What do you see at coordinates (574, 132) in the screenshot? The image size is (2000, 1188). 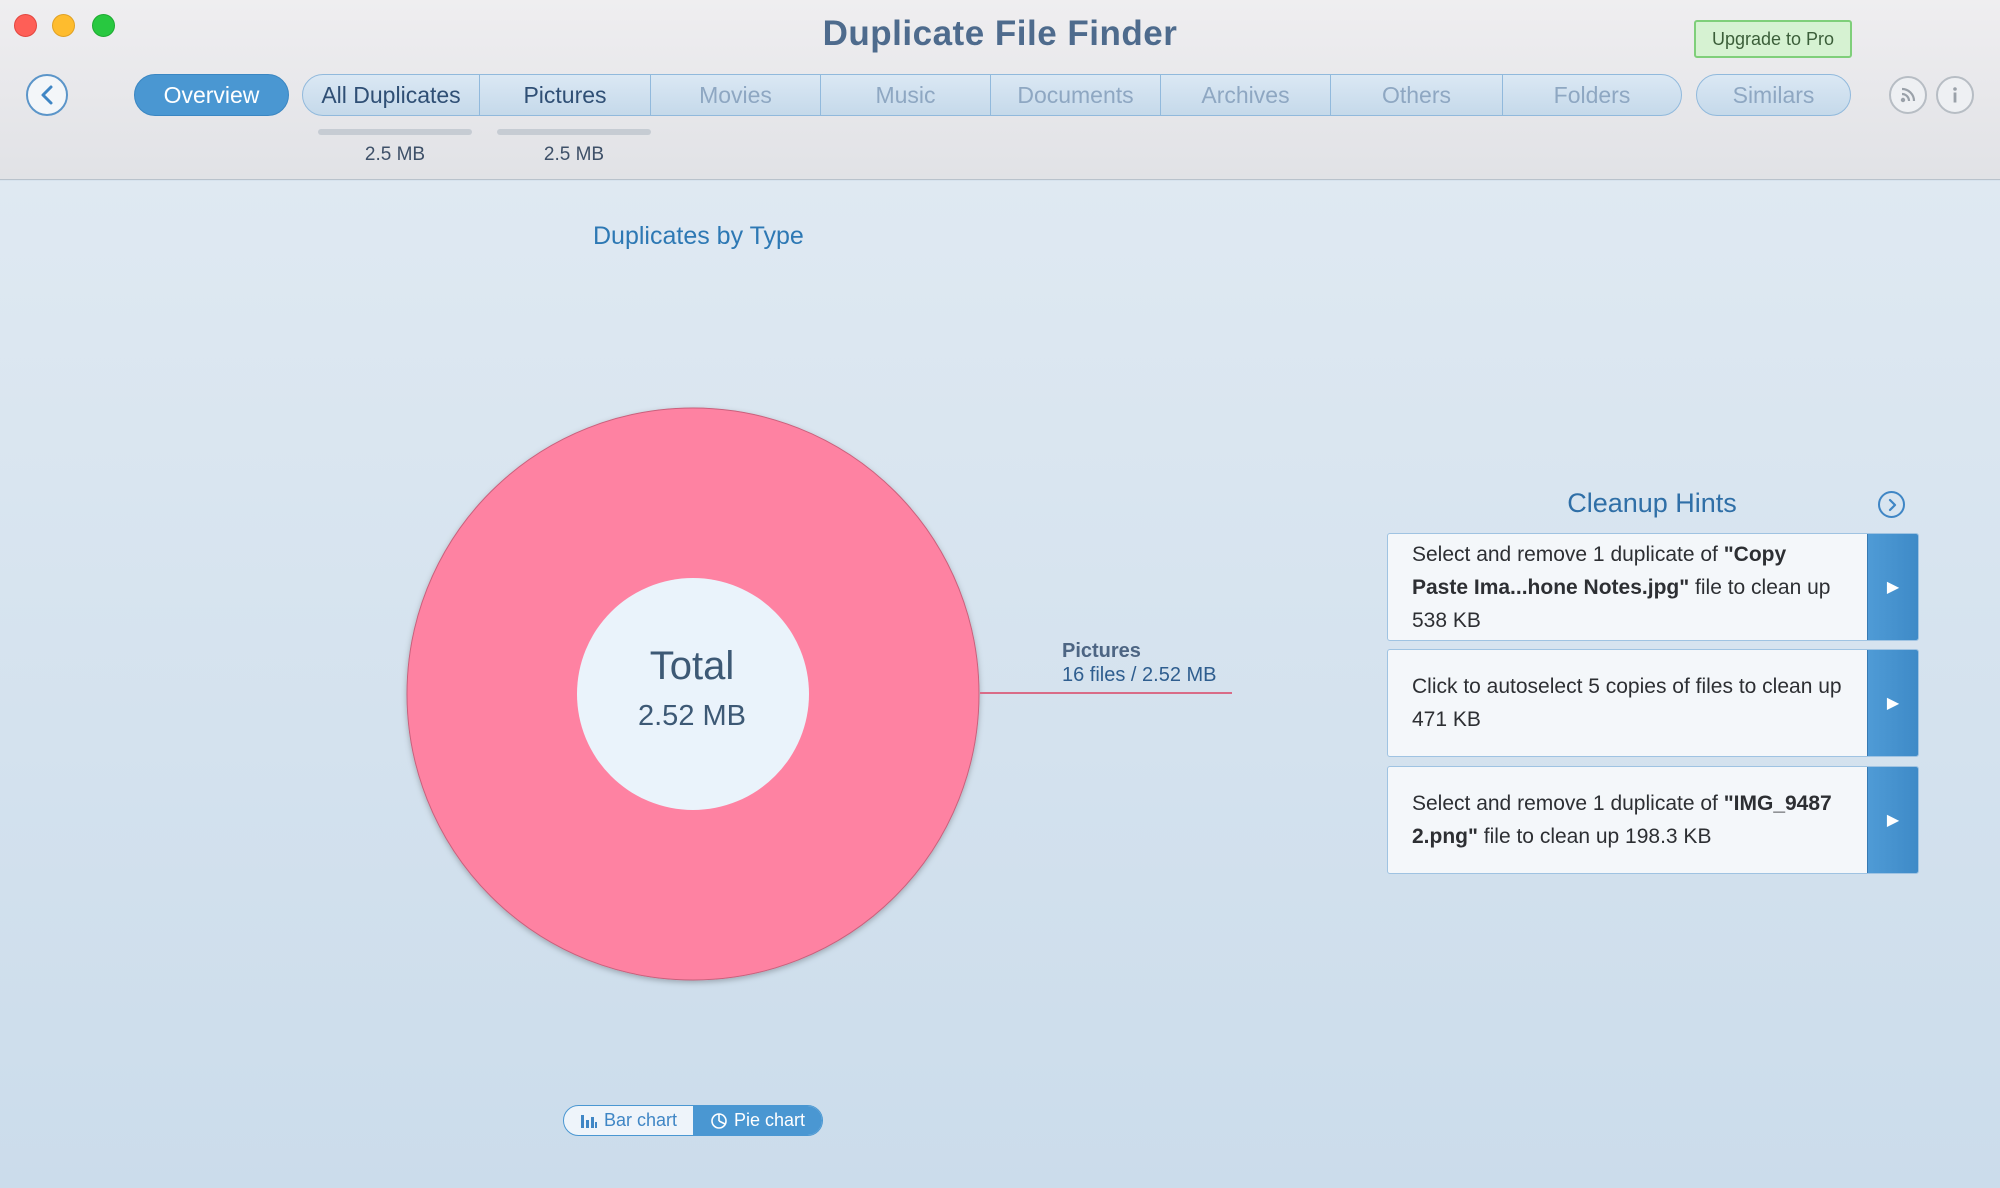 I see `pictures-size-meter` at bounding box center [574, 132].